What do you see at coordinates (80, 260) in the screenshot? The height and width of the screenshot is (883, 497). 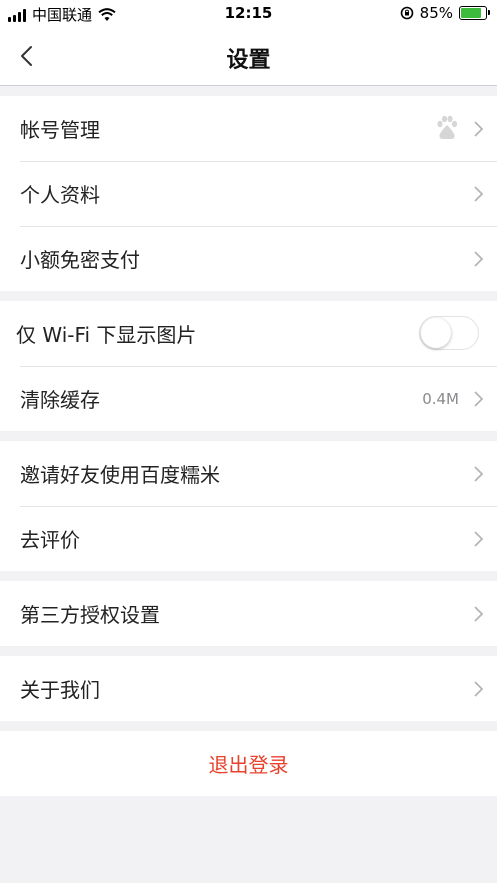 I see `row-label: 小额免密支付` at bounding box center [80, 260].